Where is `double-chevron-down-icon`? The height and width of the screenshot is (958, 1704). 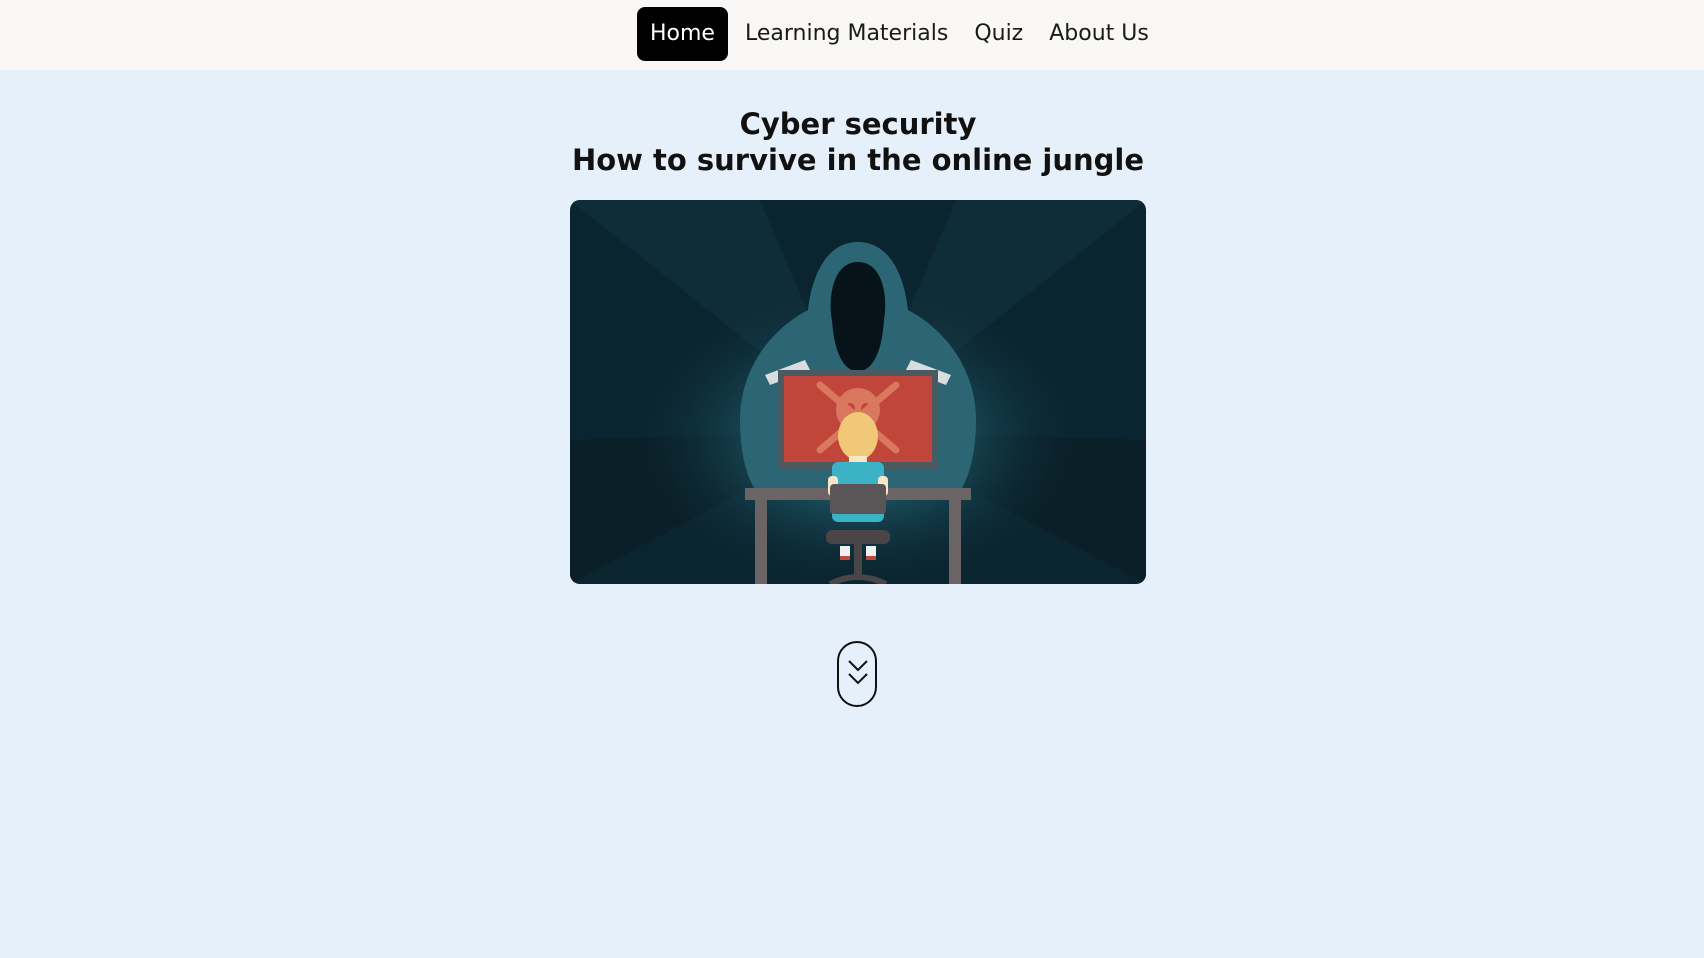 double-chevron-down-icon is located at coordinates (858, 672).